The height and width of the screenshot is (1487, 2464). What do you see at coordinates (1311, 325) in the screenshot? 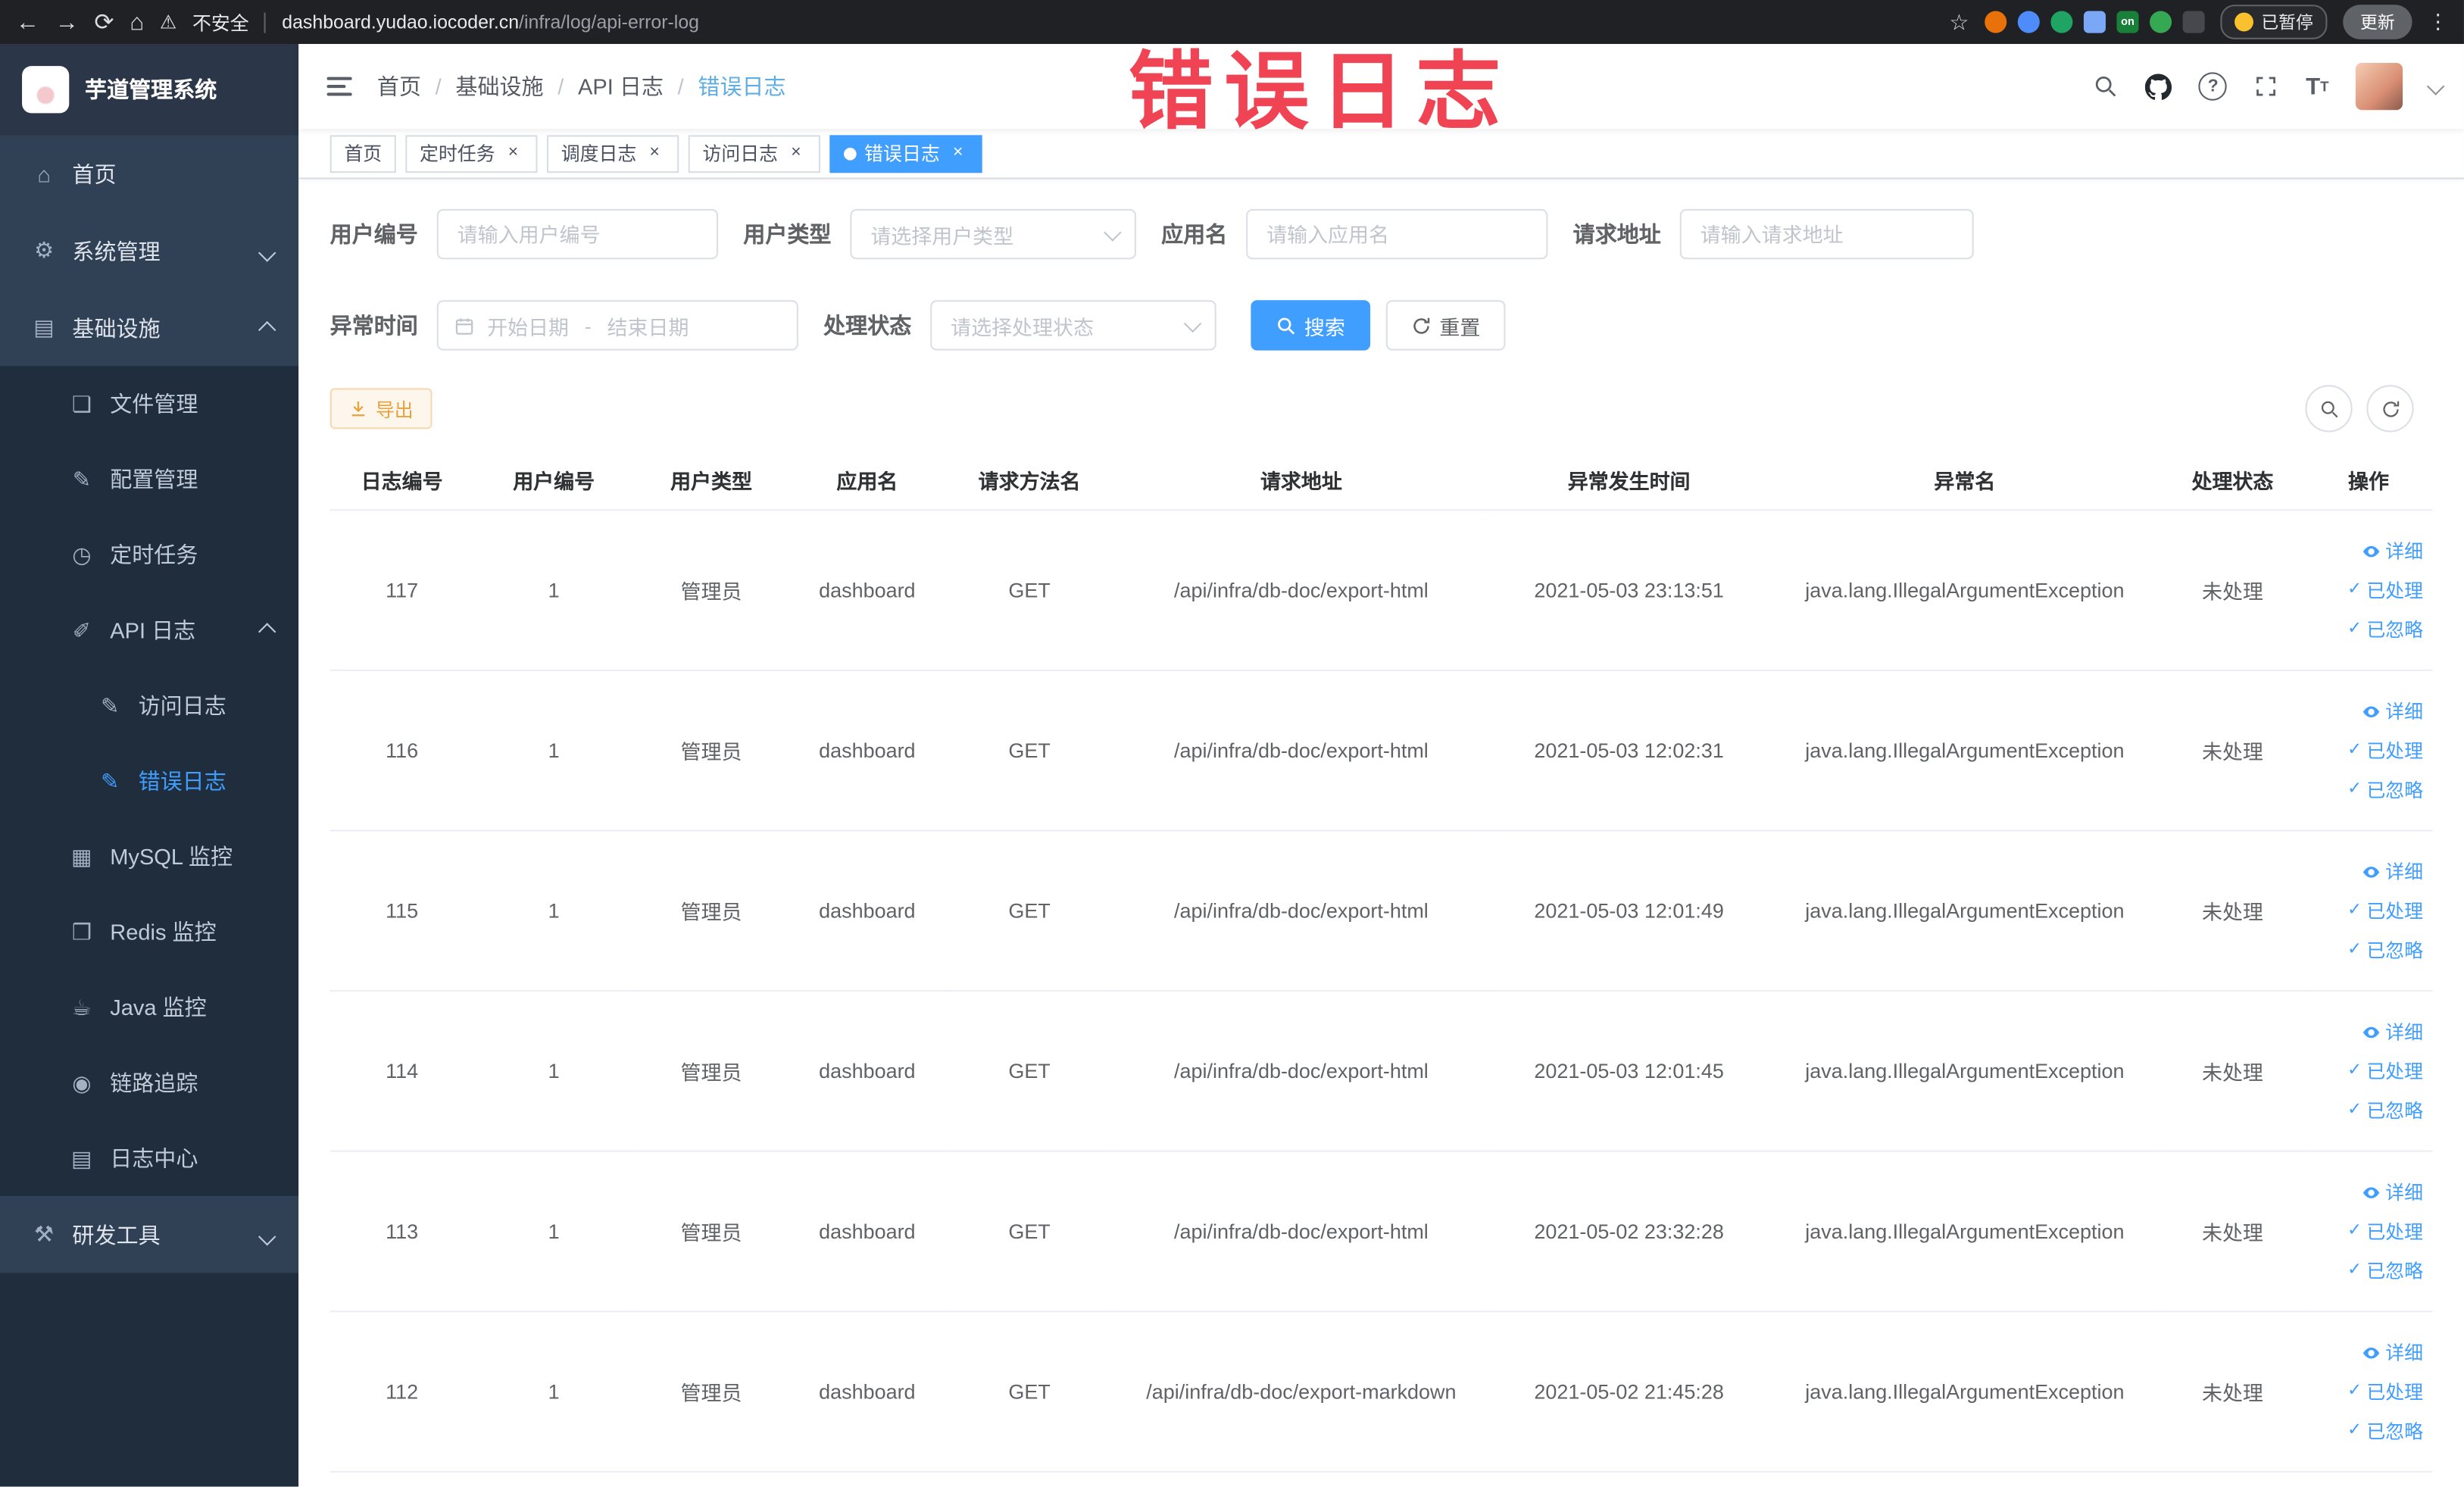
I see `search-button: 搜索` at bounding box center [1311, 325].